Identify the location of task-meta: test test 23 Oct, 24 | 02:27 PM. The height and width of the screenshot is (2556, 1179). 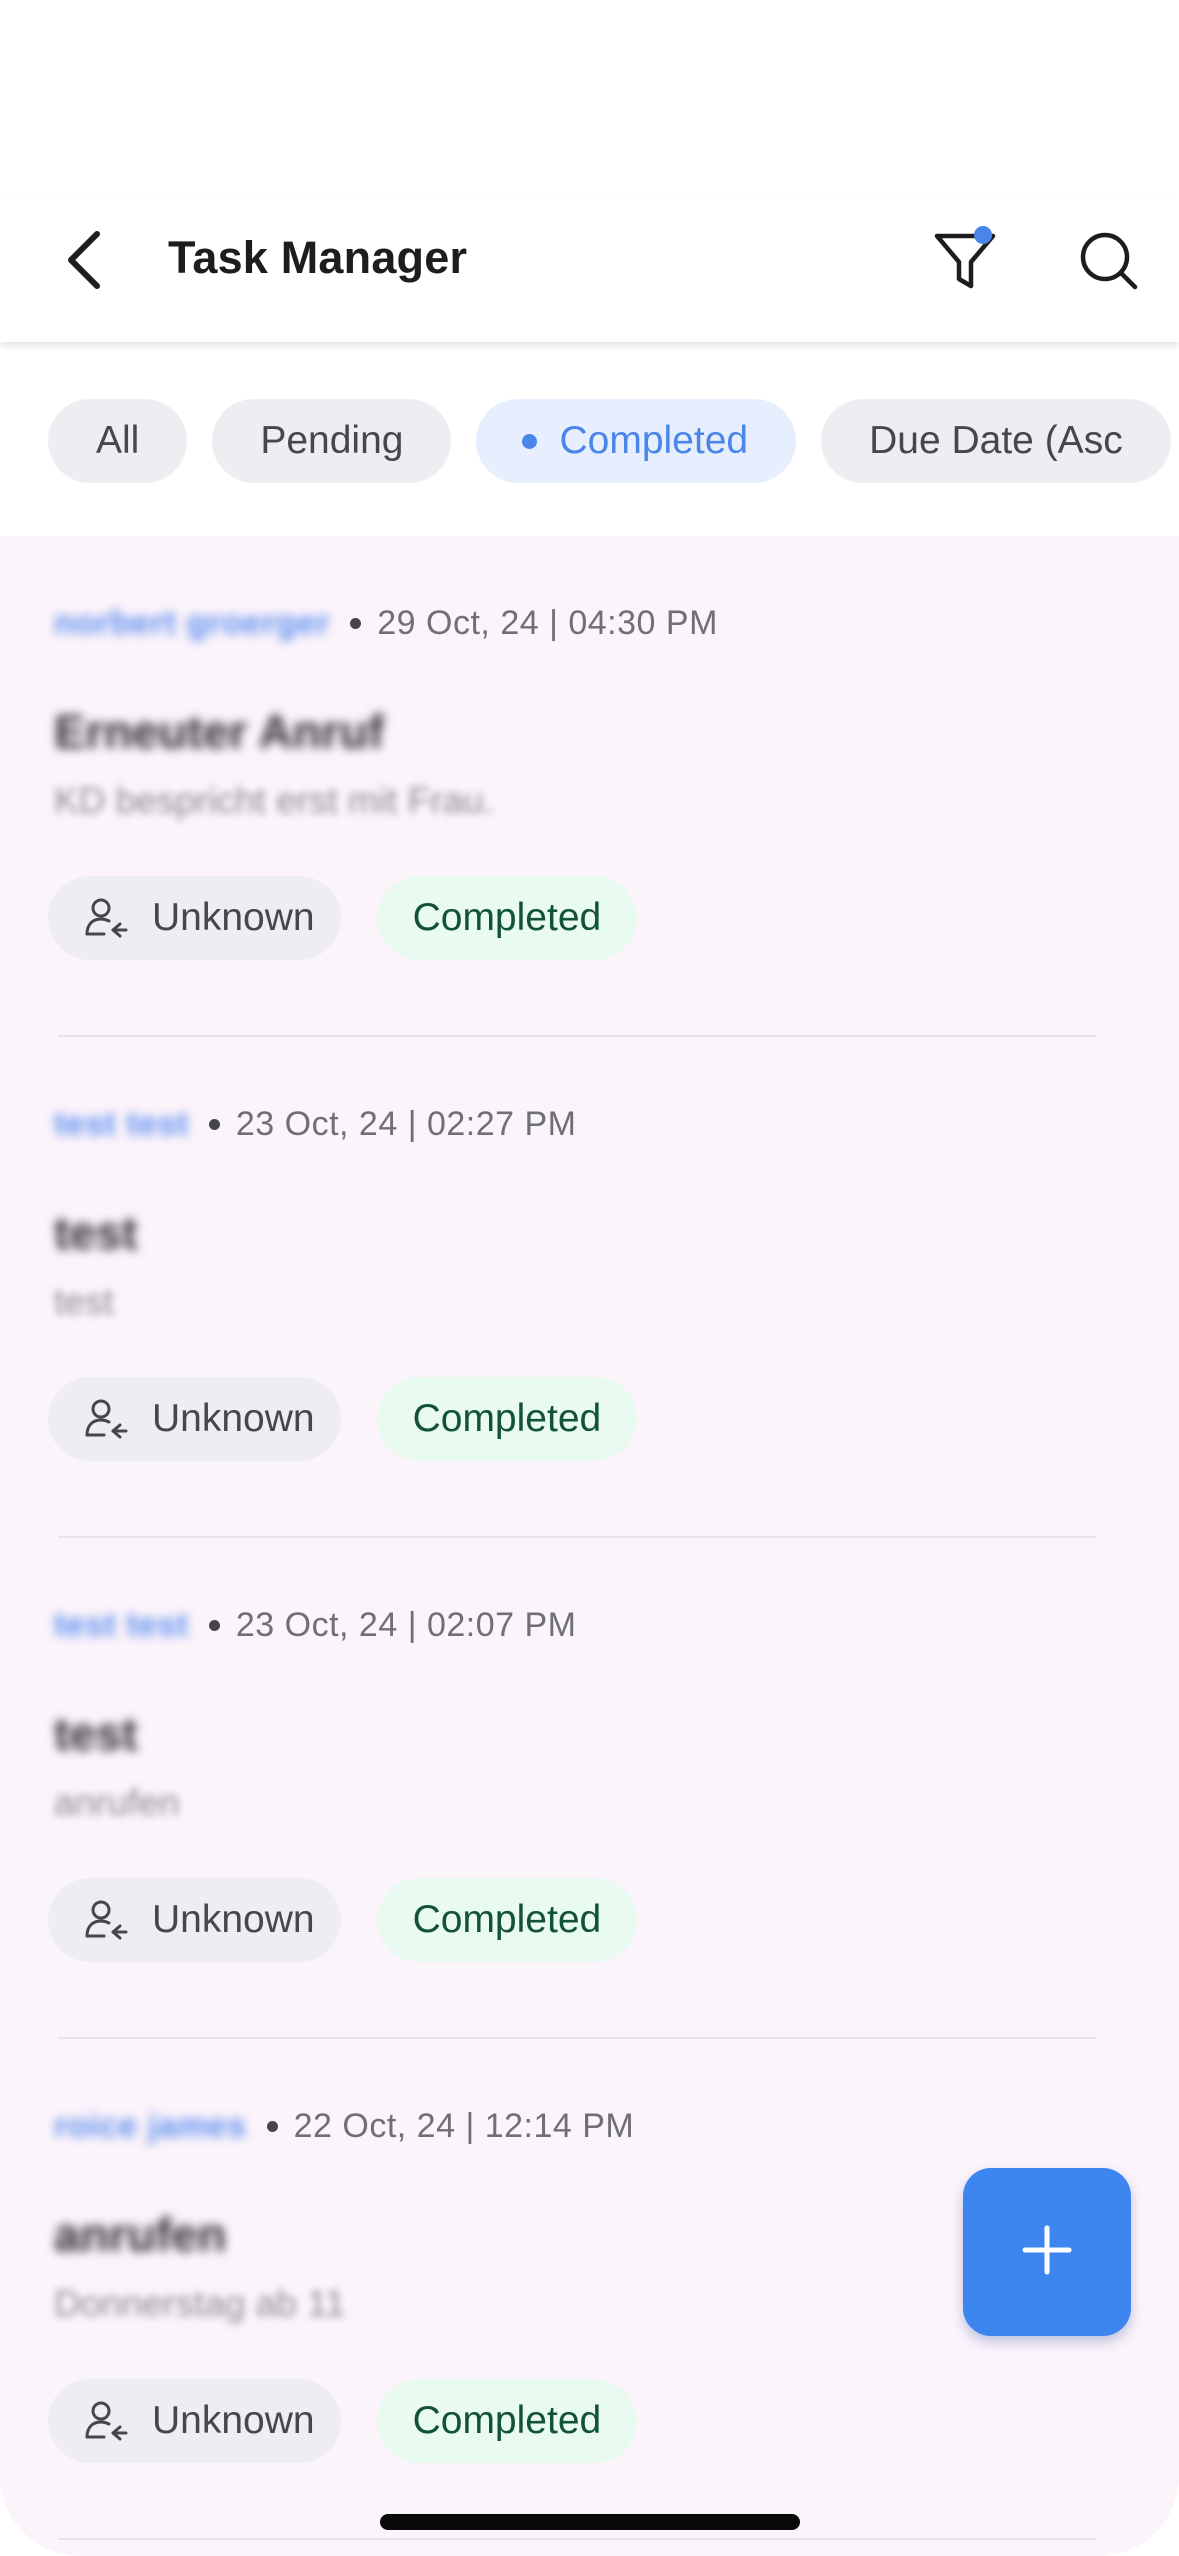
(315, 1124).